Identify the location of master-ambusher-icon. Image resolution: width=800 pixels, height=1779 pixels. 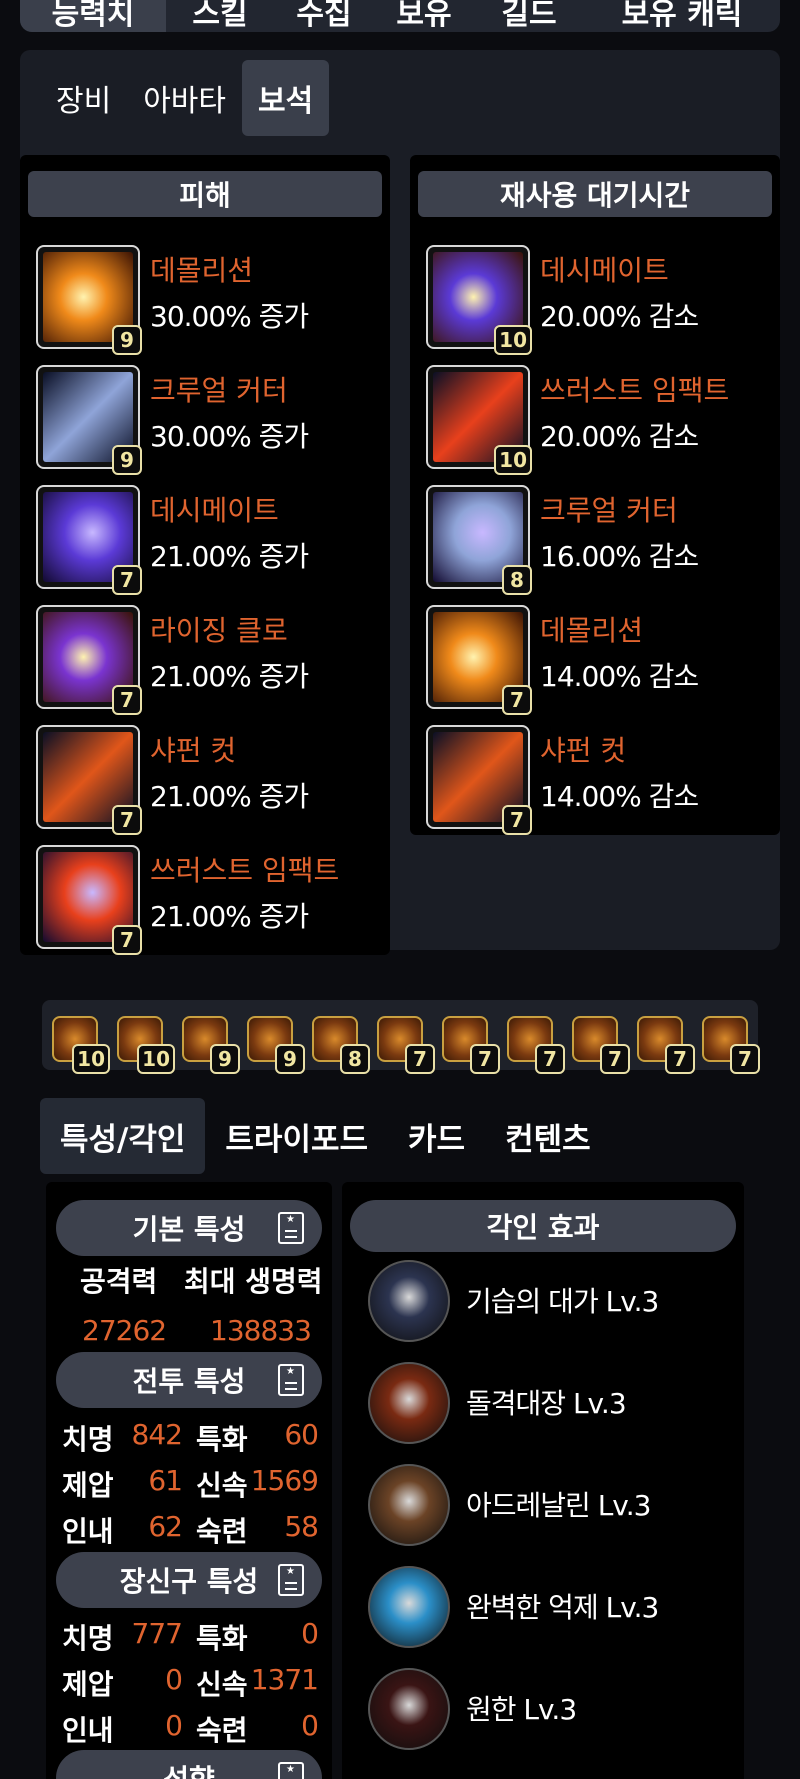
(409, 1301).